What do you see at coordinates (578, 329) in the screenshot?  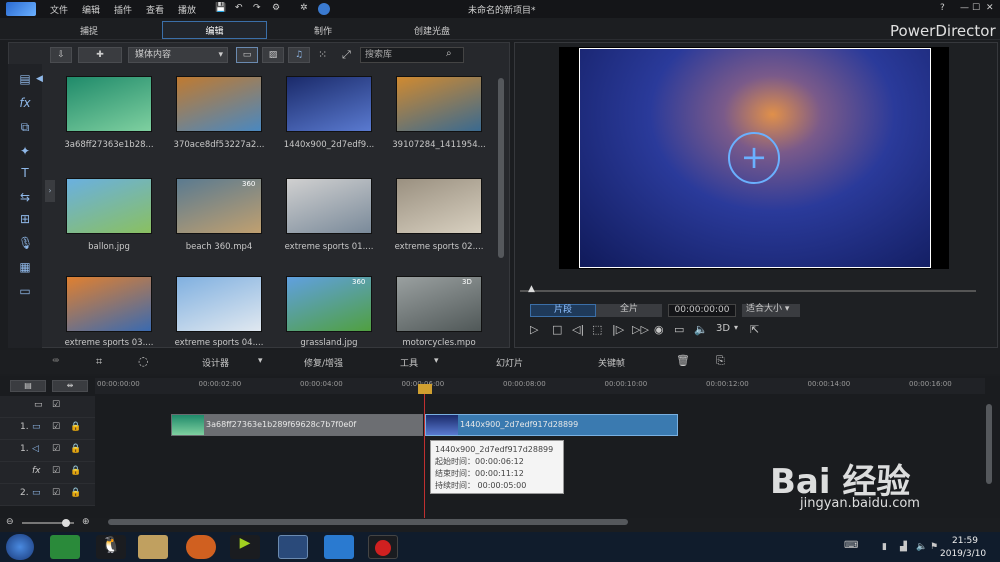 I see `prev-frame-icon: ◁|` at bounding box center [578, 329].